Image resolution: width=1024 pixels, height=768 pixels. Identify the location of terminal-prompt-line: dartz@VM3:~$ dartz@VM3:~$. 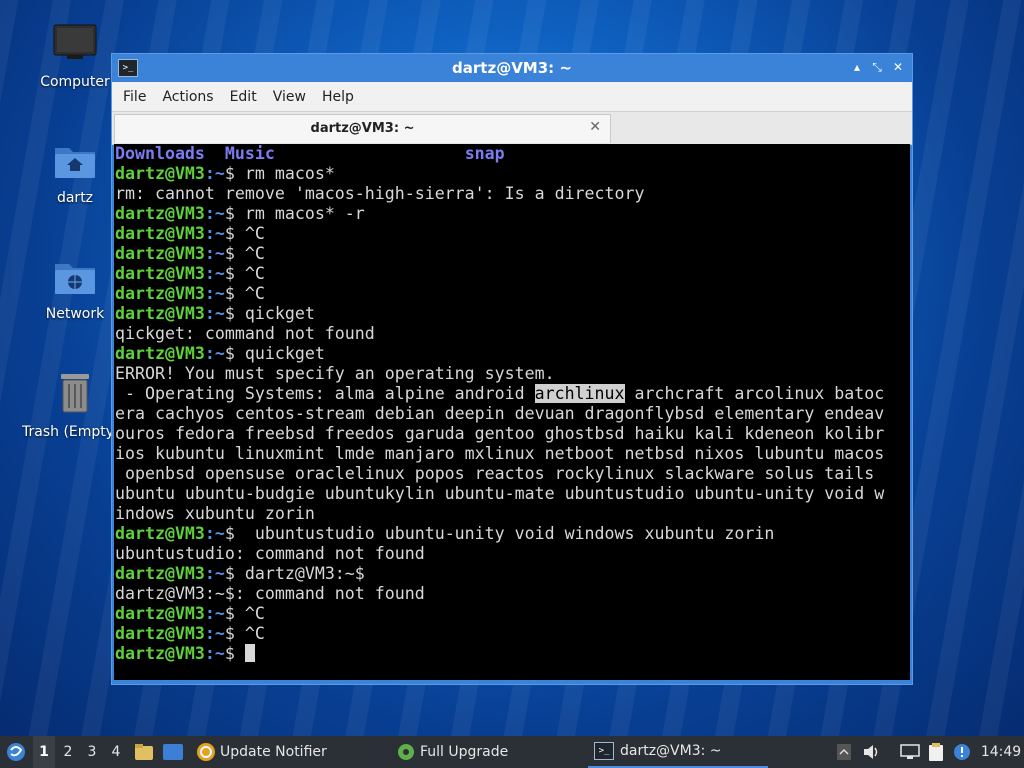
(512, 574).